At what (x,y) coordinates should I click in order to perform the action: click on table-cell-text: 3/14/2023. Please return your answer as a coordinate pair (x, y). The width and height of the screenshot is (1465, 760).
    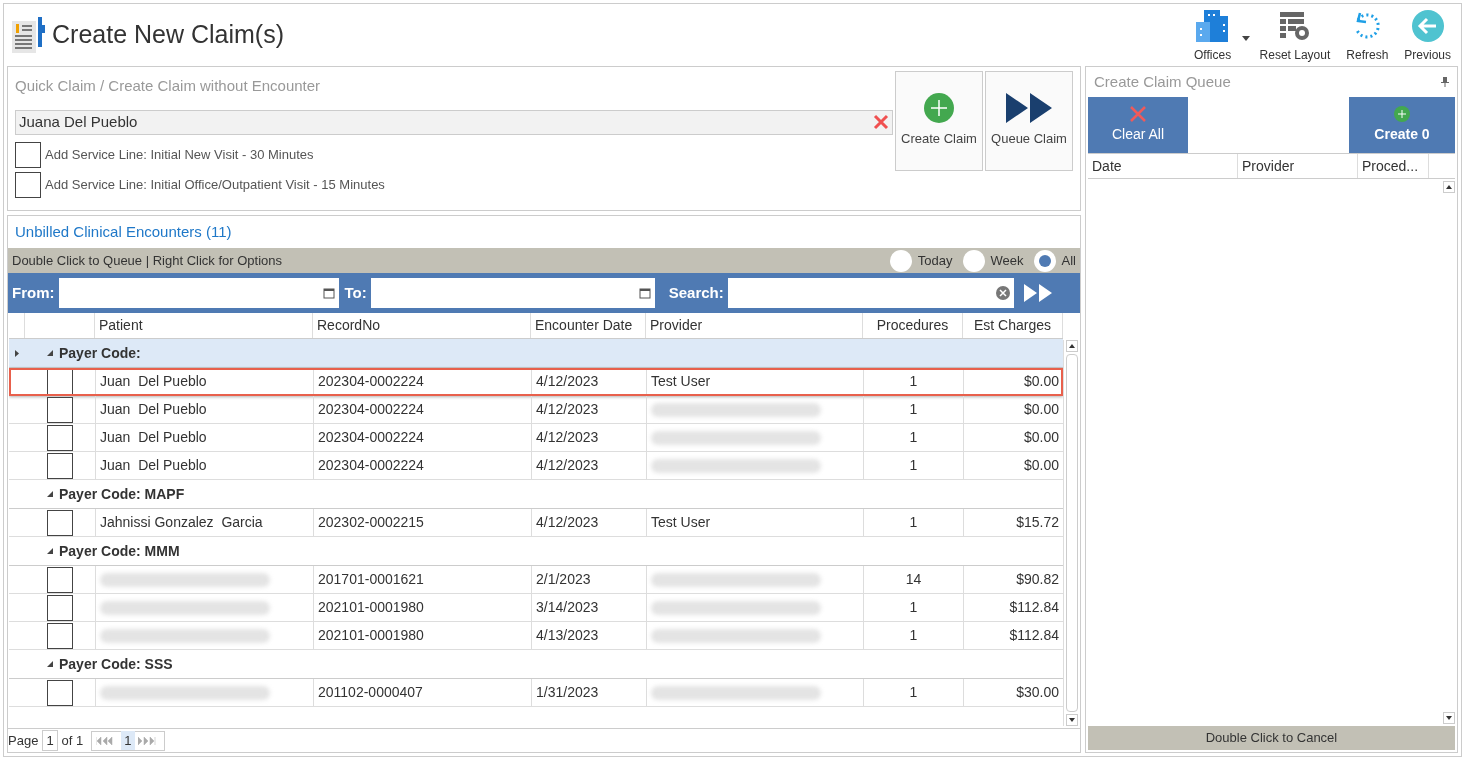
    Looking at the image, I should click on (567, 607).